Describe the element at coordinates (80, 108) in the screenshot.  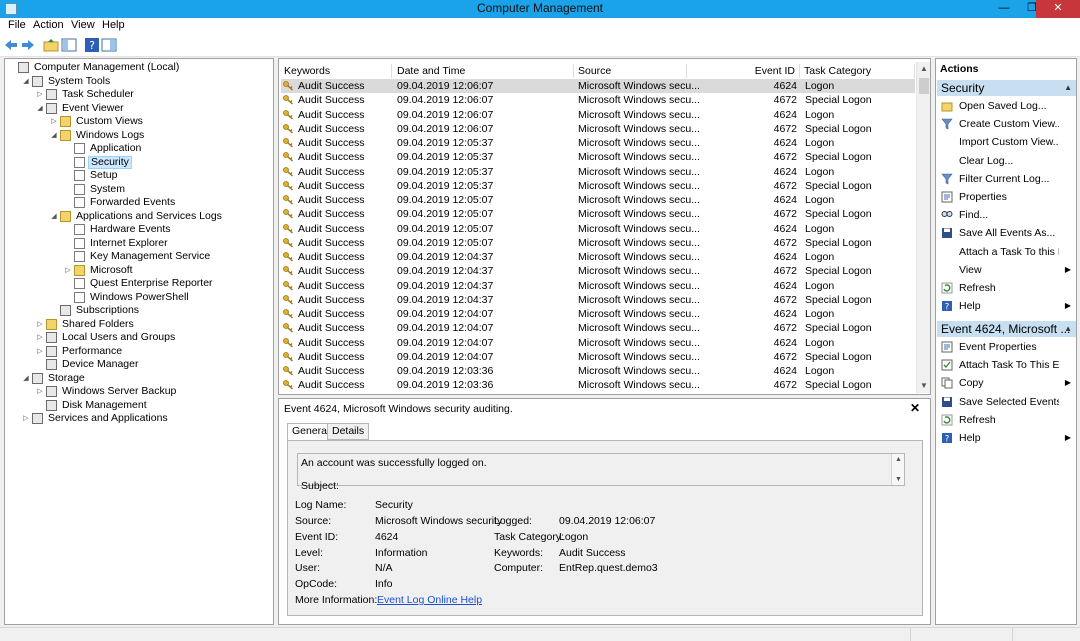
I see `tree-item: ◢ Event Viewer` at that location.